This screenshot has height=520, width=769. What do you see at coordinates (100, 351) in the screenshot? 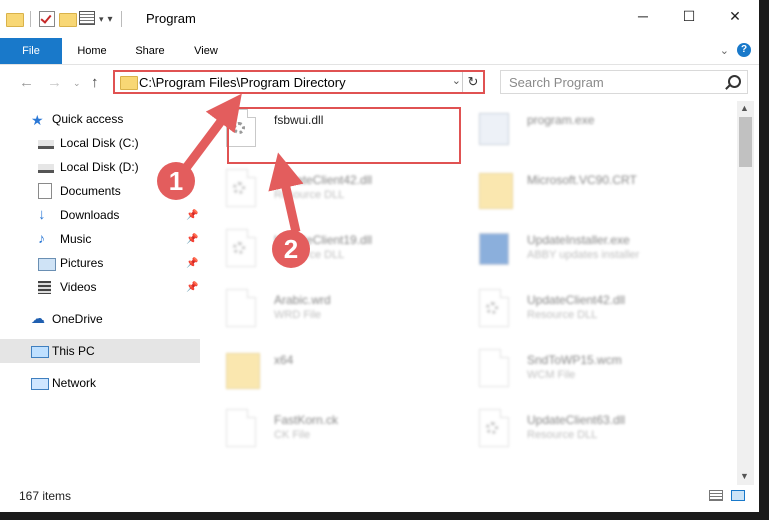
I see `sidebar-item-this-pc: This PC` at bounding box center [100, 351].